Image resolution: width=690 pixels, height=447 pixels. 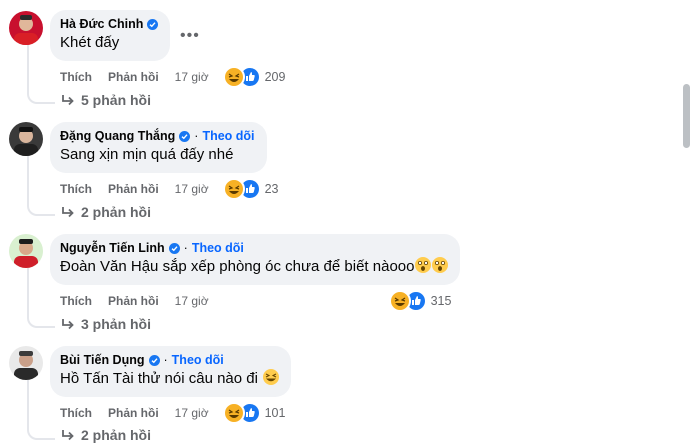 I want to click on comment-text-body: Hồ Tấn Tài thử nói câu nào đi, so click(x=159, y=378).